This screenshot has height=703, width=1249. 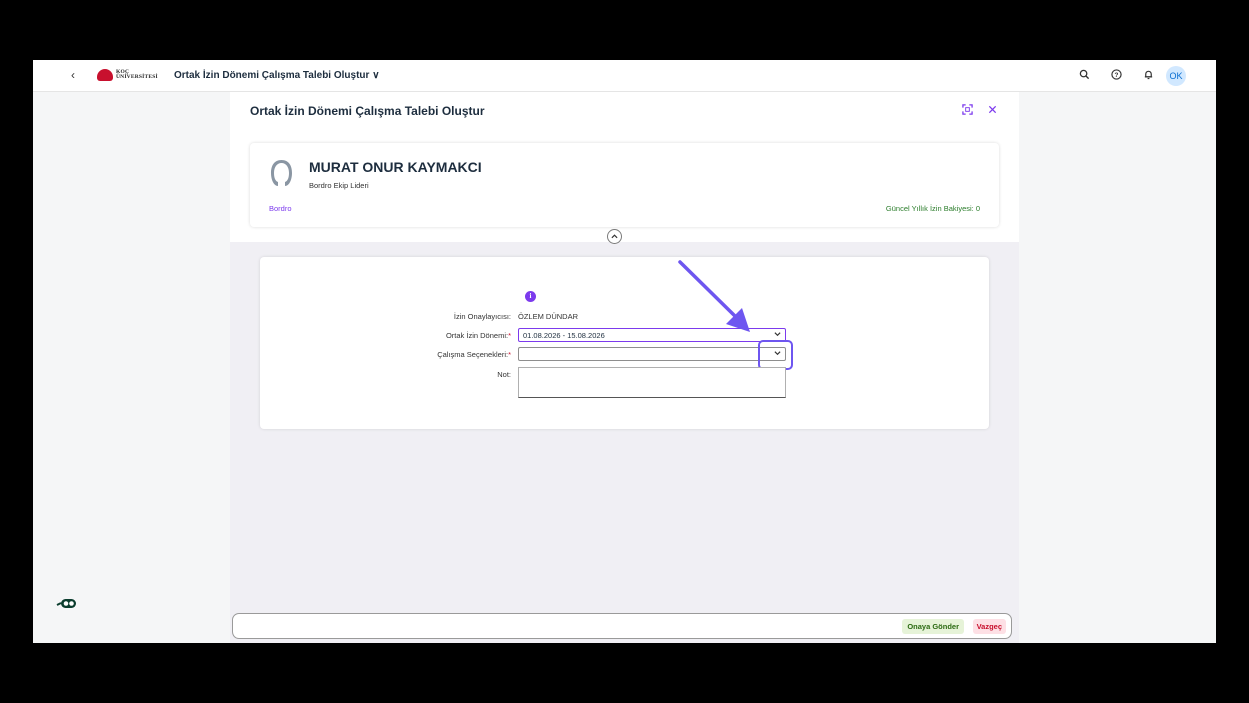 I want to click on page-title: Ortak İzin Dönemi Çalışma Talebi Oluştur, so click(x=367, y=111).